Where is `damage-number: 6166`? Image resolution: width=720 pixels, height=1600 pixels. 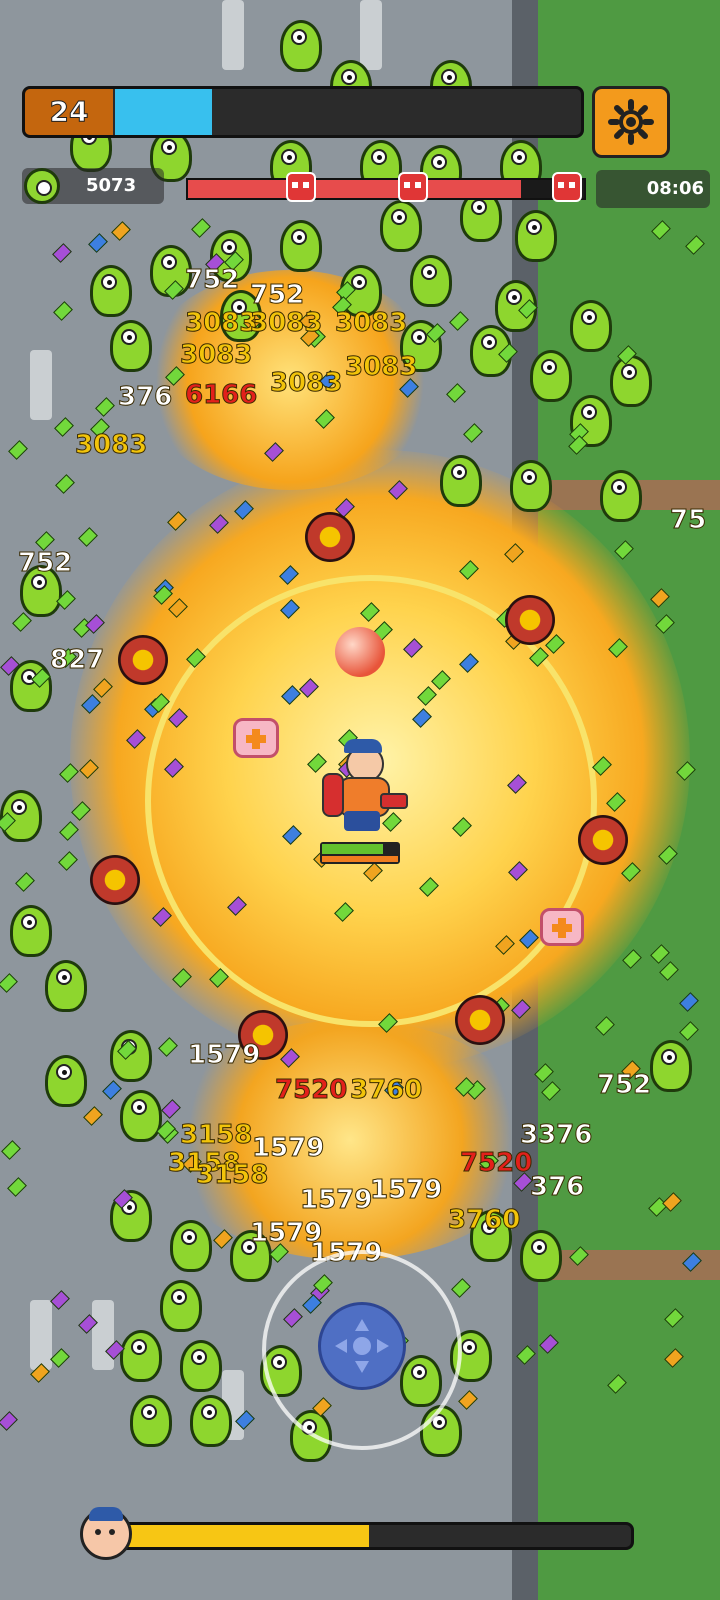
damage-number: 6166 is located at coordinates (221, 395).